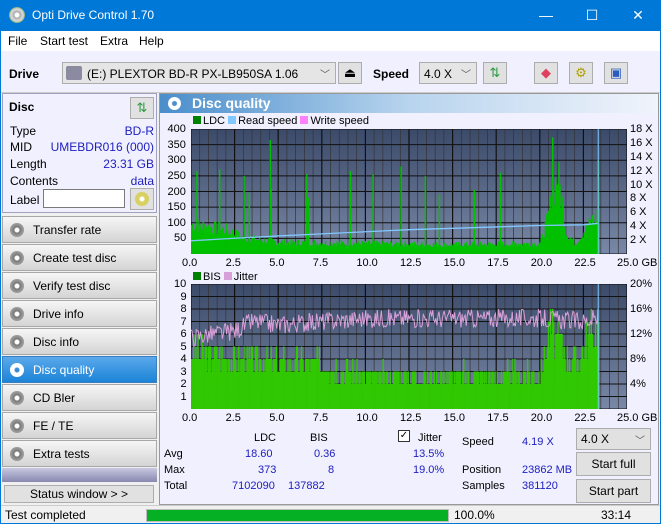  What do you see at coordinates (176, 129) in the screenshot?
I see `y-tick-label: 400` at bounding box center [176, 129].